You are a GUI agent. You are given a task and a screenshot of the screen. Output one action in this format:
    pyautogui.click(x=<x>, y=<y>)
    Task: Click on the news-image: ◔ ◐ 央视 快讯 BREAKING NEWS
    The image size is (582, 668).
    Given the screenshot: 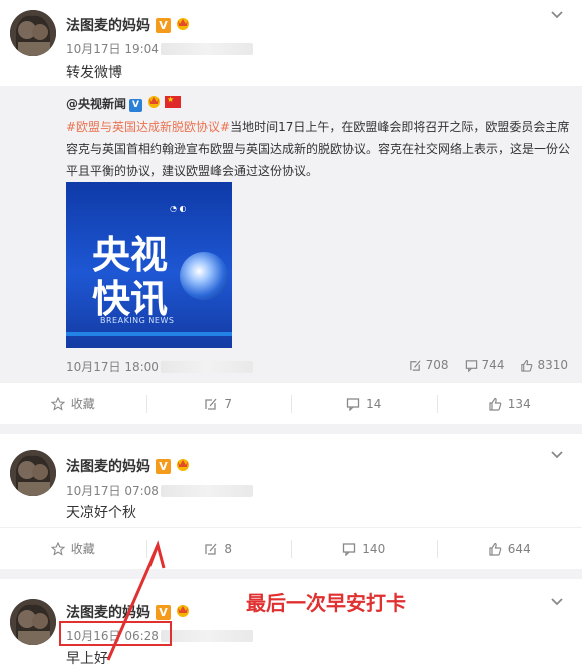 What is the action you would take?
    pyautogui.click(x=149, y=265)
    